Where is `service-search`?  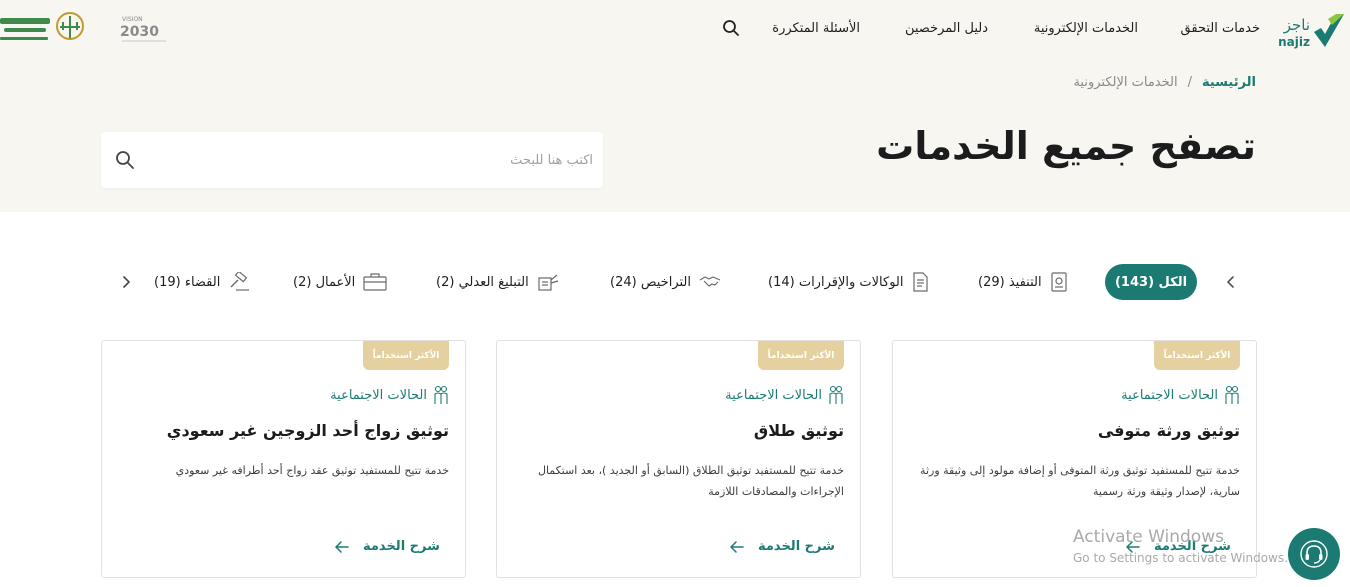 service-search is located at coordinates (352, 160).